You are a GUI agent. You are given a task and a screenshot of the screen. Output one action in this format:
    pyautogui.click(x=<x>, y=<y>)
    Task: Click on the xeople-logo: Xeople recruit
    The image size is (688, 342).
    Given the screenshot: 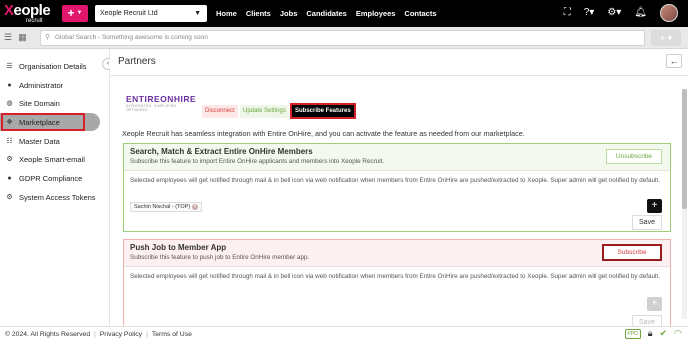 What is the action you would take?
    pyautogui.click(x=30, y=14)
    